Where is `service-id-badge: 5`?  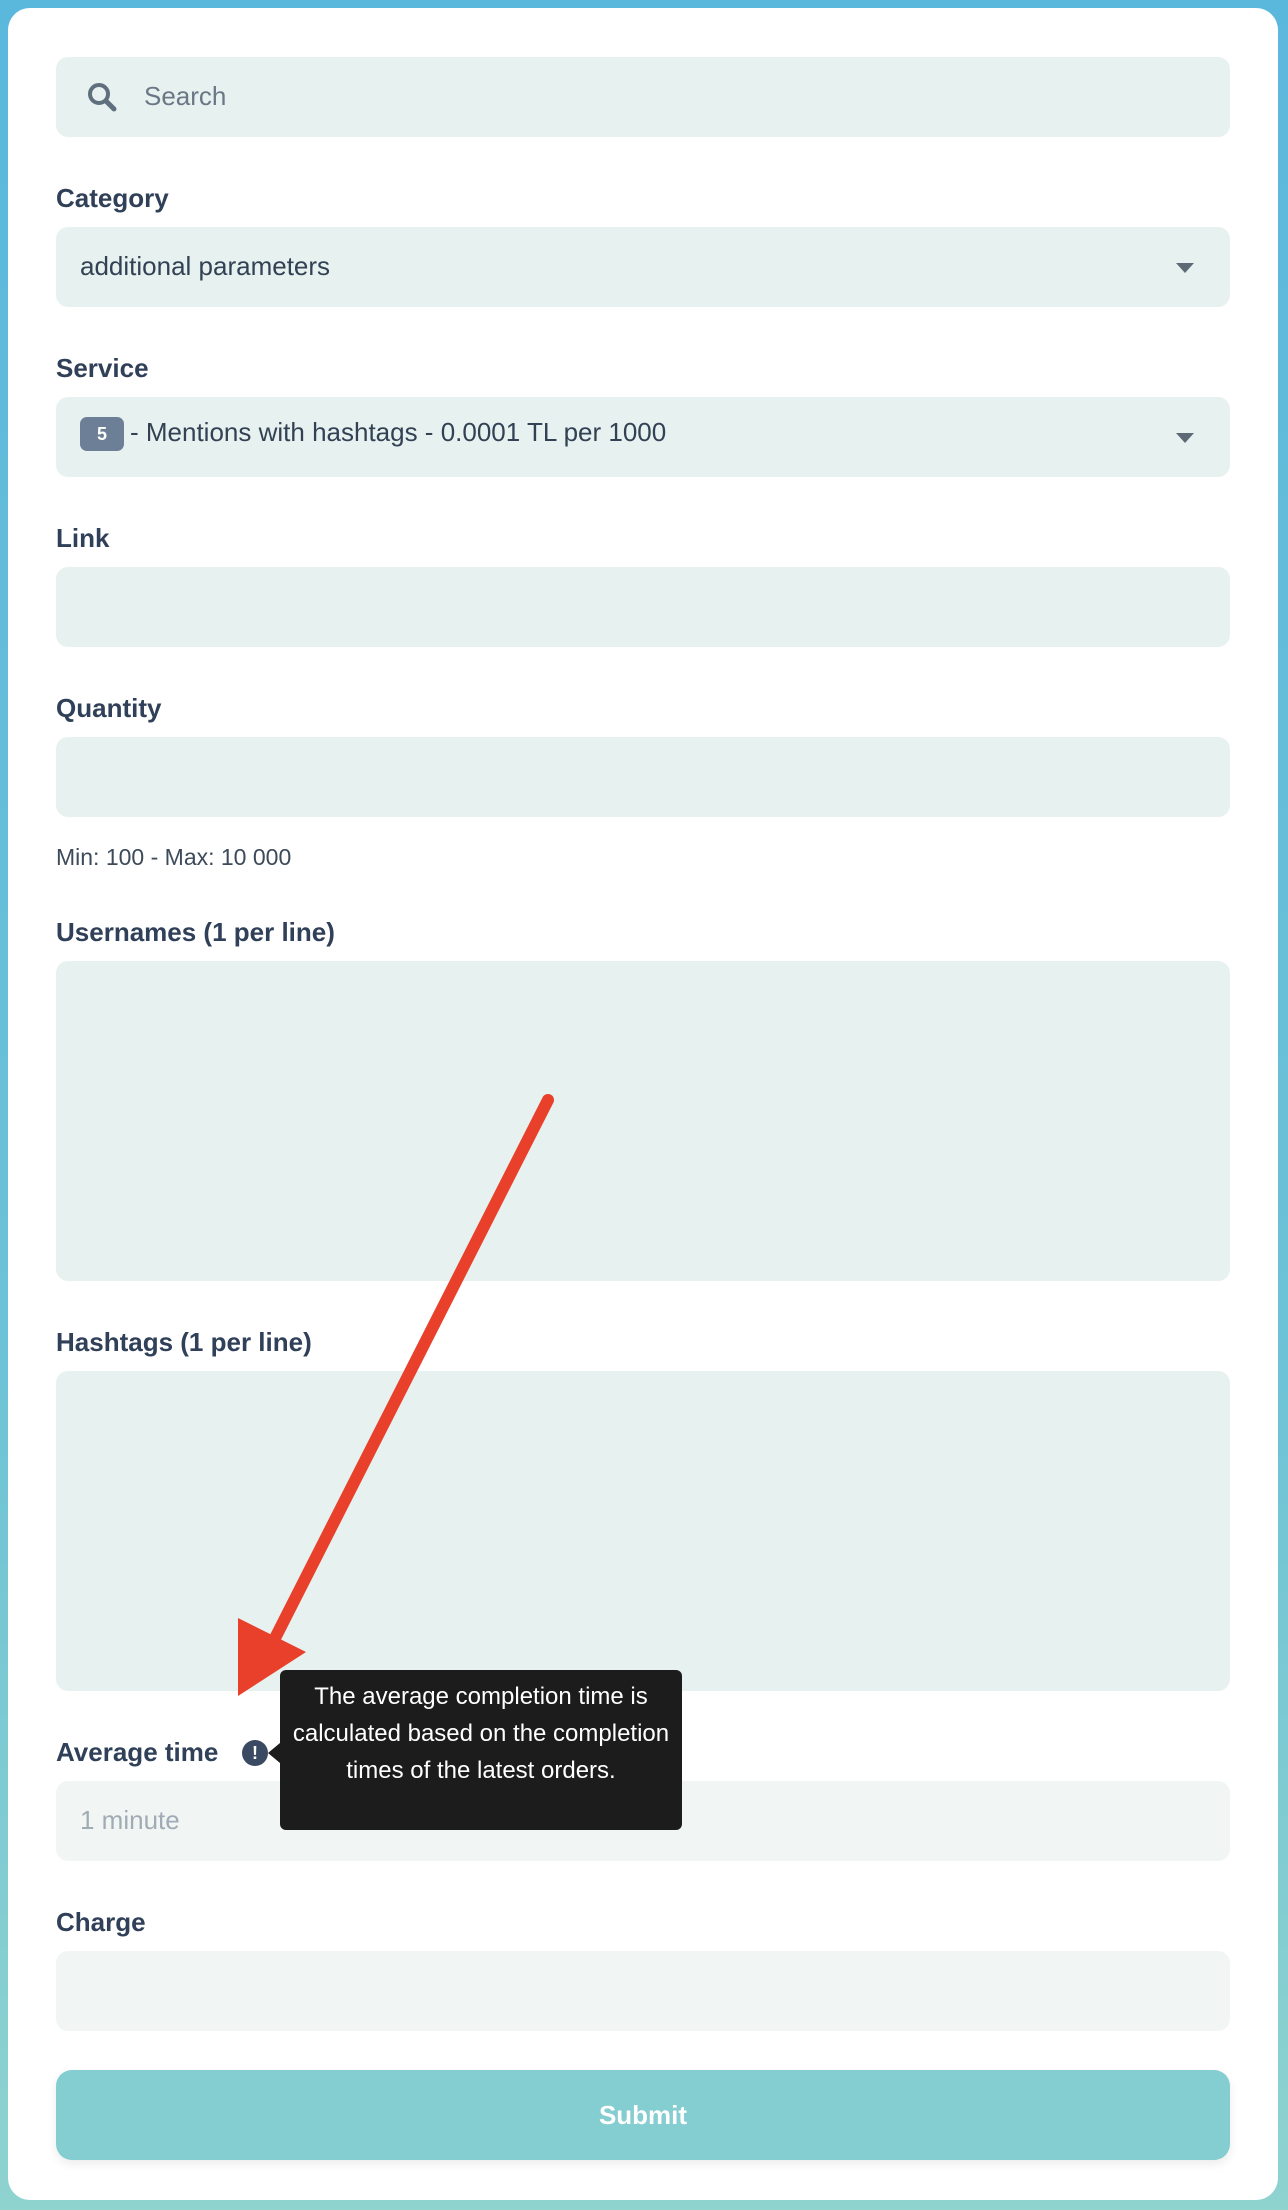
service-id-badge: 5 is located at coordinates (102, 434).